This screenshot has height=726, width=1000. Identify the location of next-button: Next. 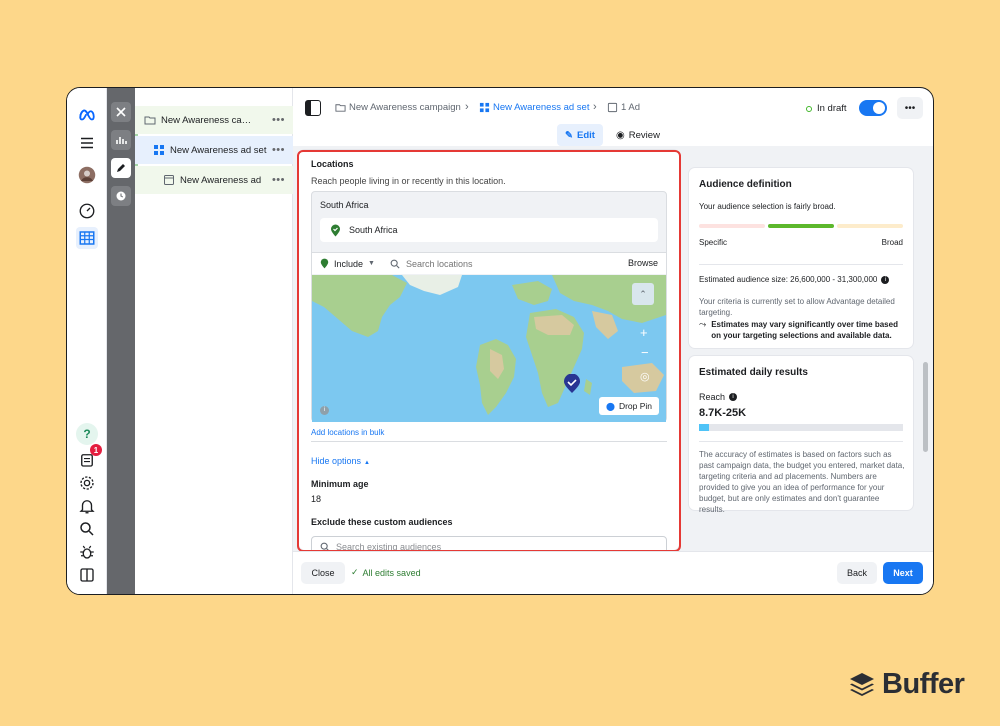
(903, 573).